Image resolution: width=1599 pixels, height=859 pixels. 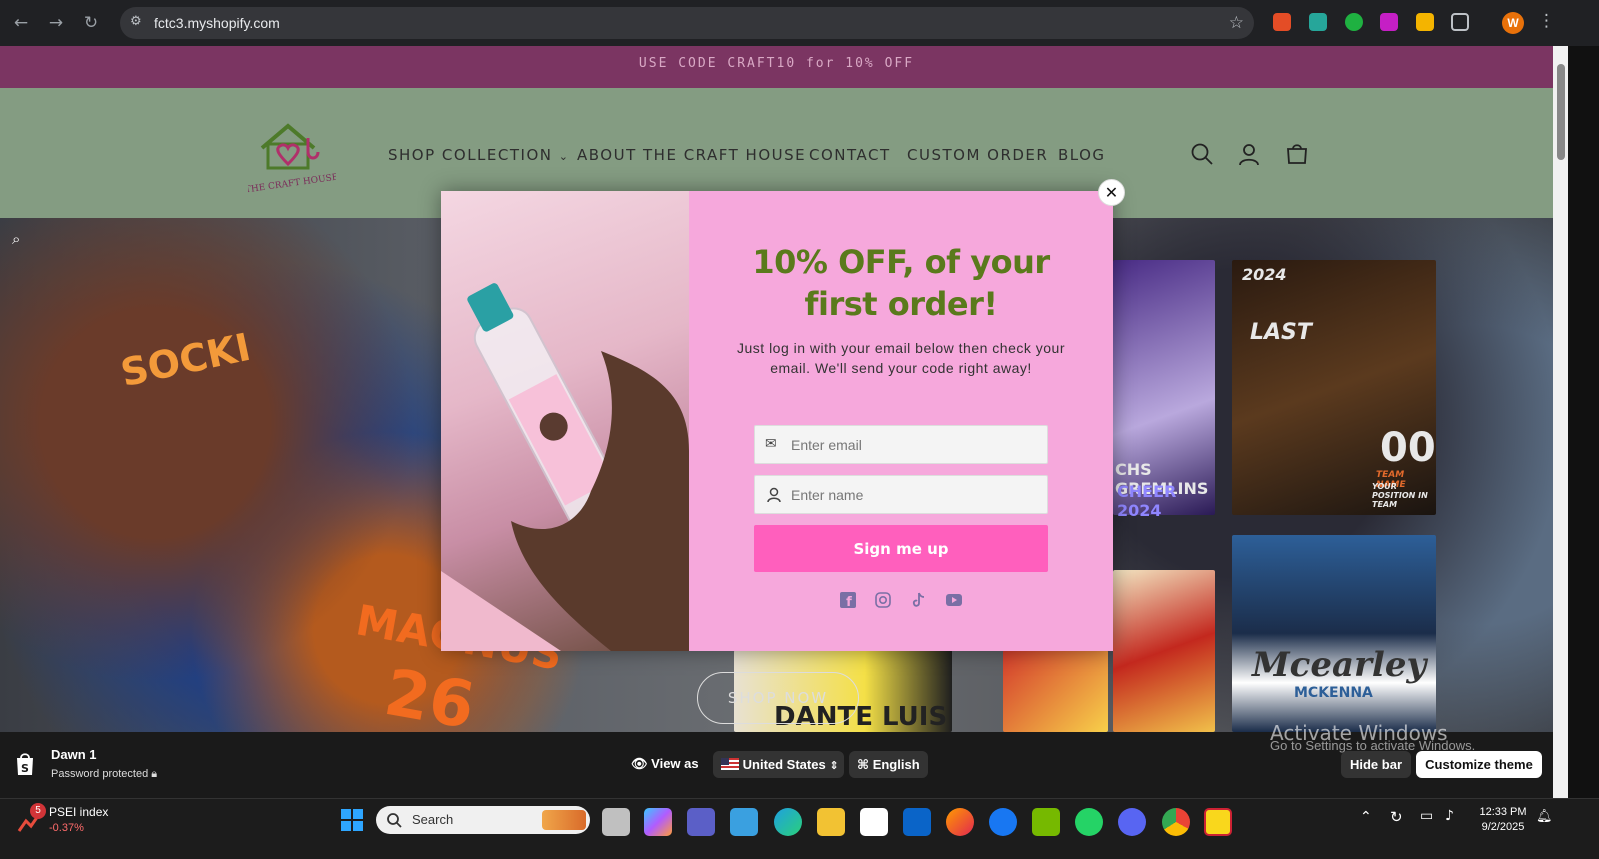 I want to click on poster-number: 00, so click(x=1408, y=448).